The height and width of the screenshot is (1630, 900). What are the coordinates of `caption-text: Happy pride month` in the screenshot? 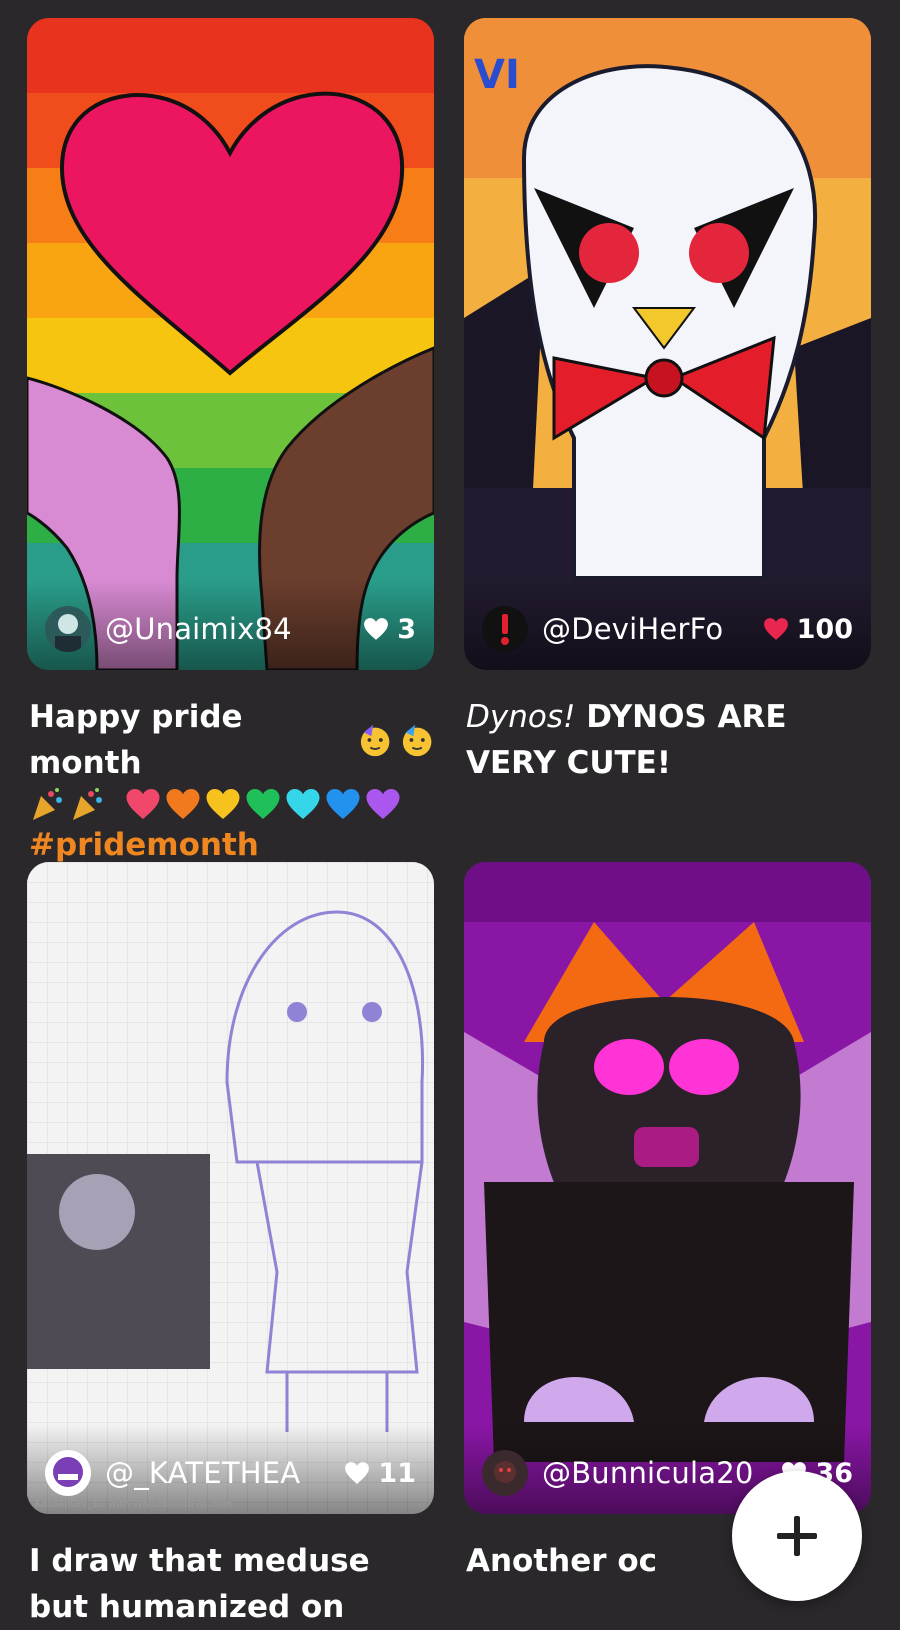 It's located at (136, 740).